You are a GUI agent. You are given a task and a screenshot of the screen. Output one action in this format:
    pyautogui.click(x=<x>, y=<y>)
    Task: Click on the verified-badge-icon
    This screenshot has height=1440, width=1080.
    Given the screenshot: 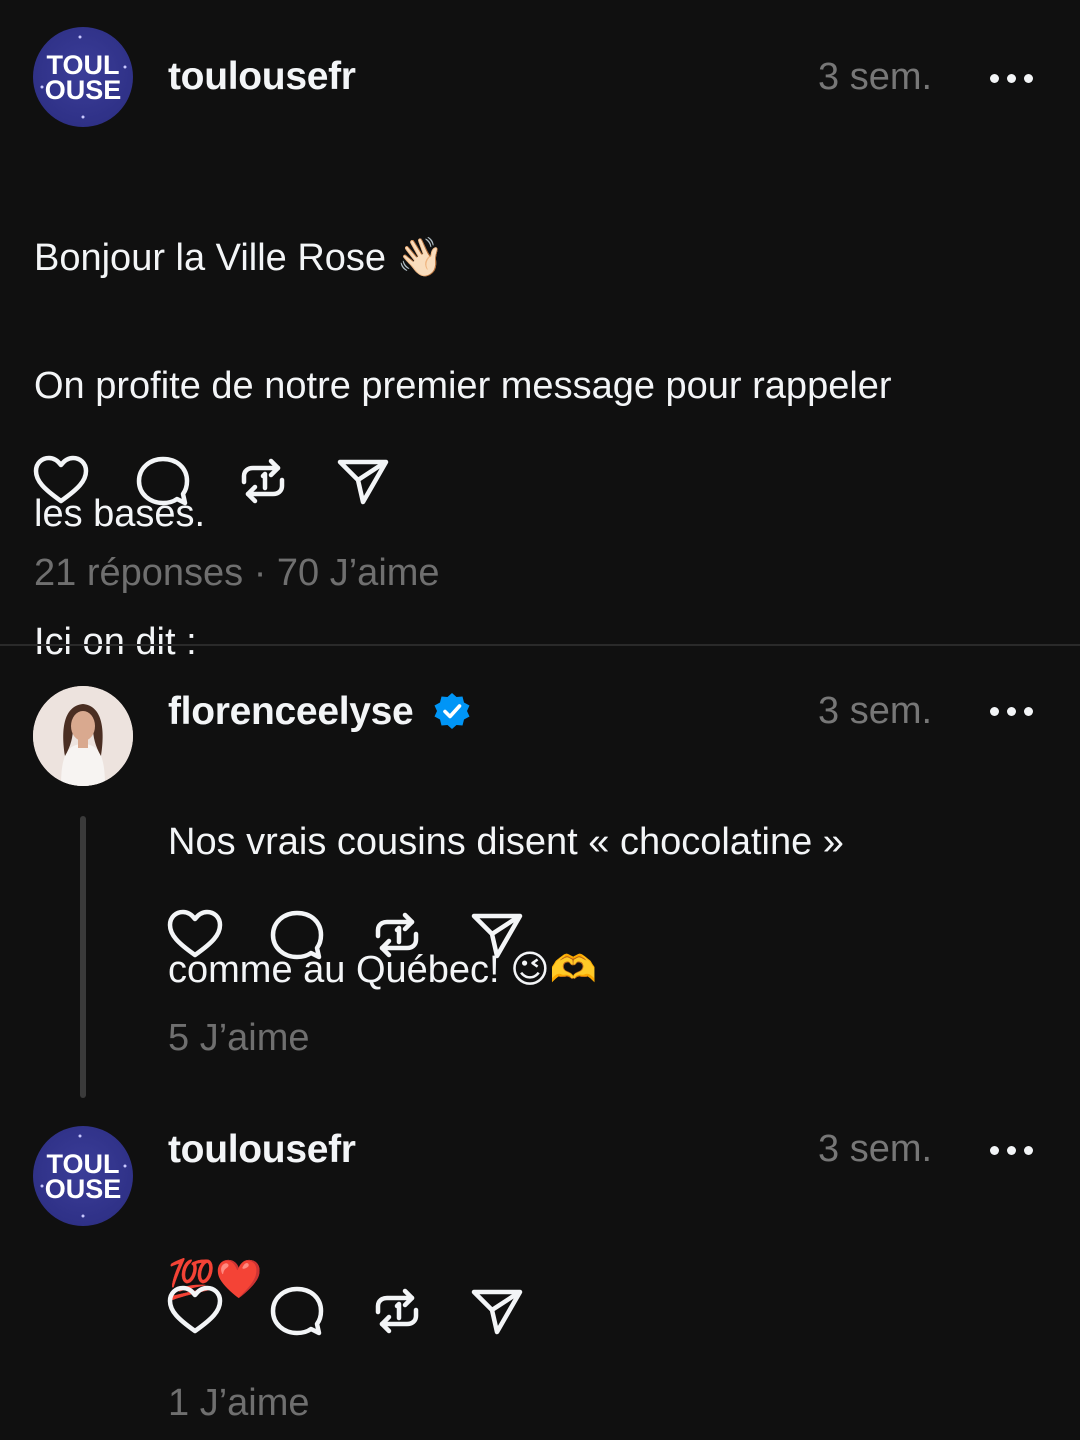 What is the action you would take?
    pyautogui.click(x=452, y=710)
    